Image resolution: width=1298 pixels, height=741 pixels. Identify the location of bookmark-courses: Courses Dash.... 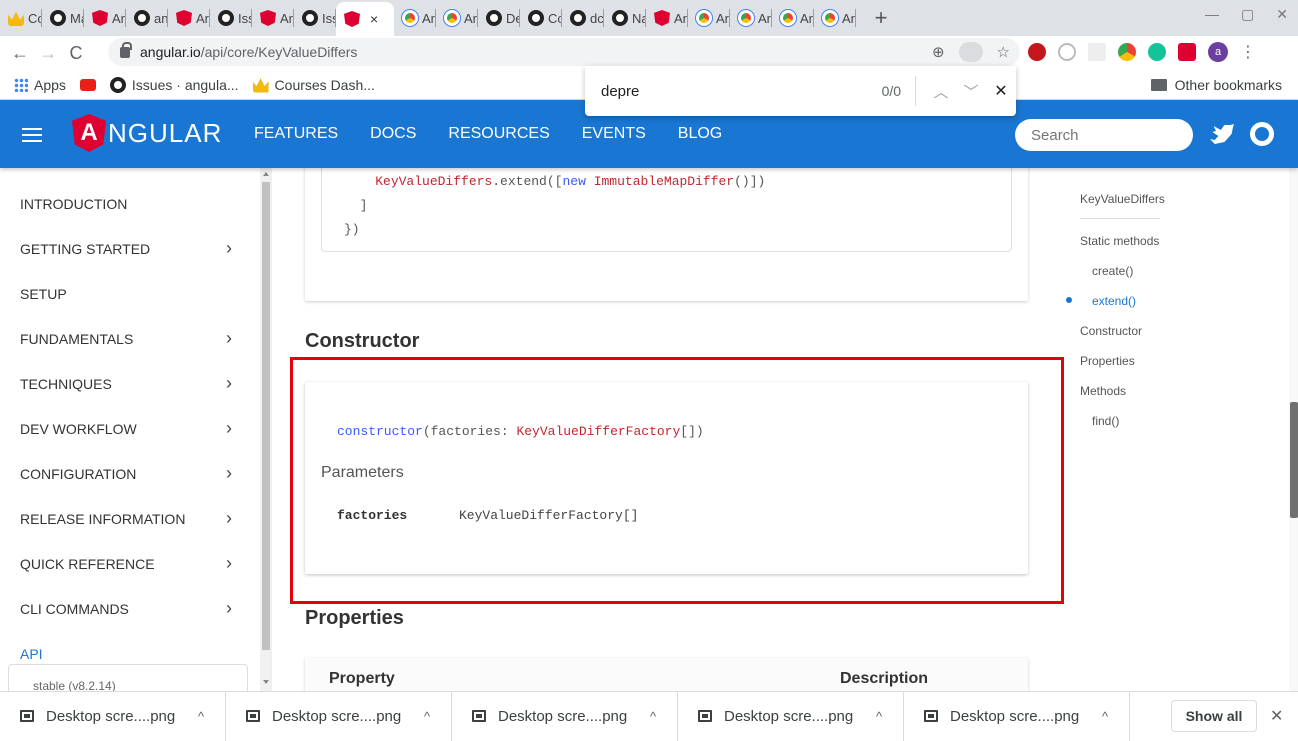
(313, 85).